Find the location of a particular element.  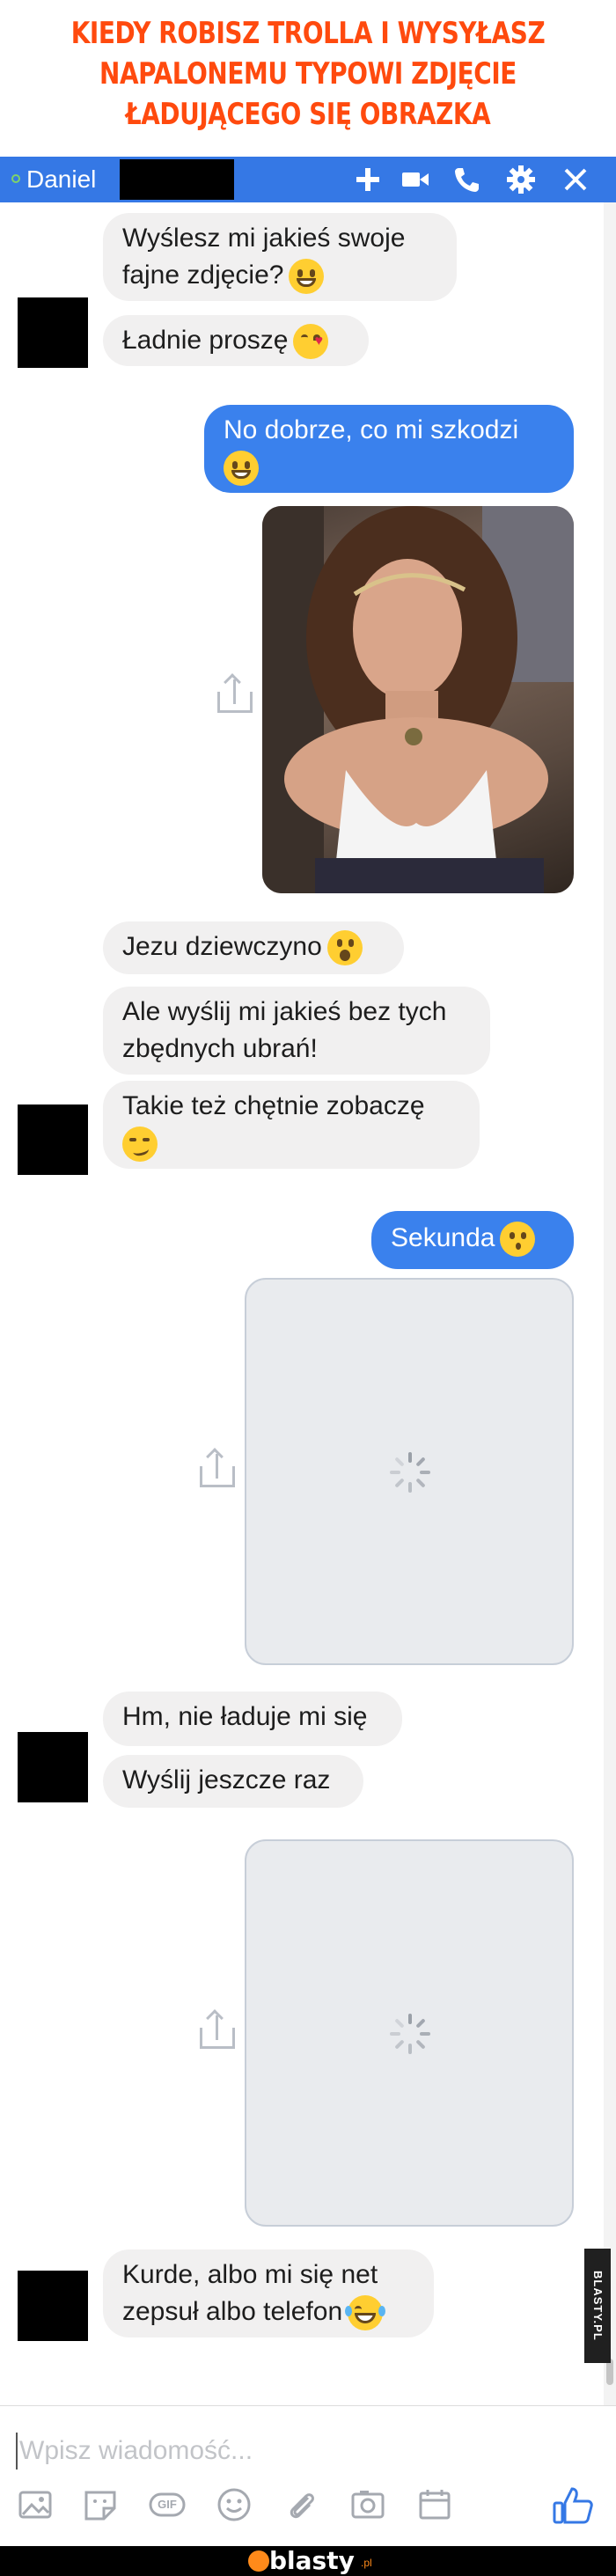

title-line-3: ŁADUJĄCEGO SIĘ OBRAZKA is located at coordinates (308, 114).